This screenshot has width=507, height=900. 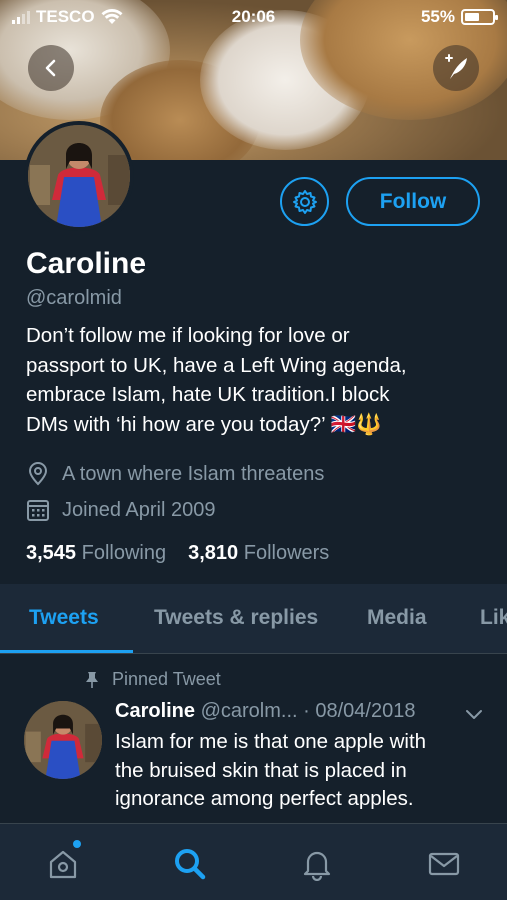 What do you see at coordinates (208, 394) in the screenshot?
I see `bio-line: embrace Islam, hate UK tradition.I block` at bounding box center [208, 394].